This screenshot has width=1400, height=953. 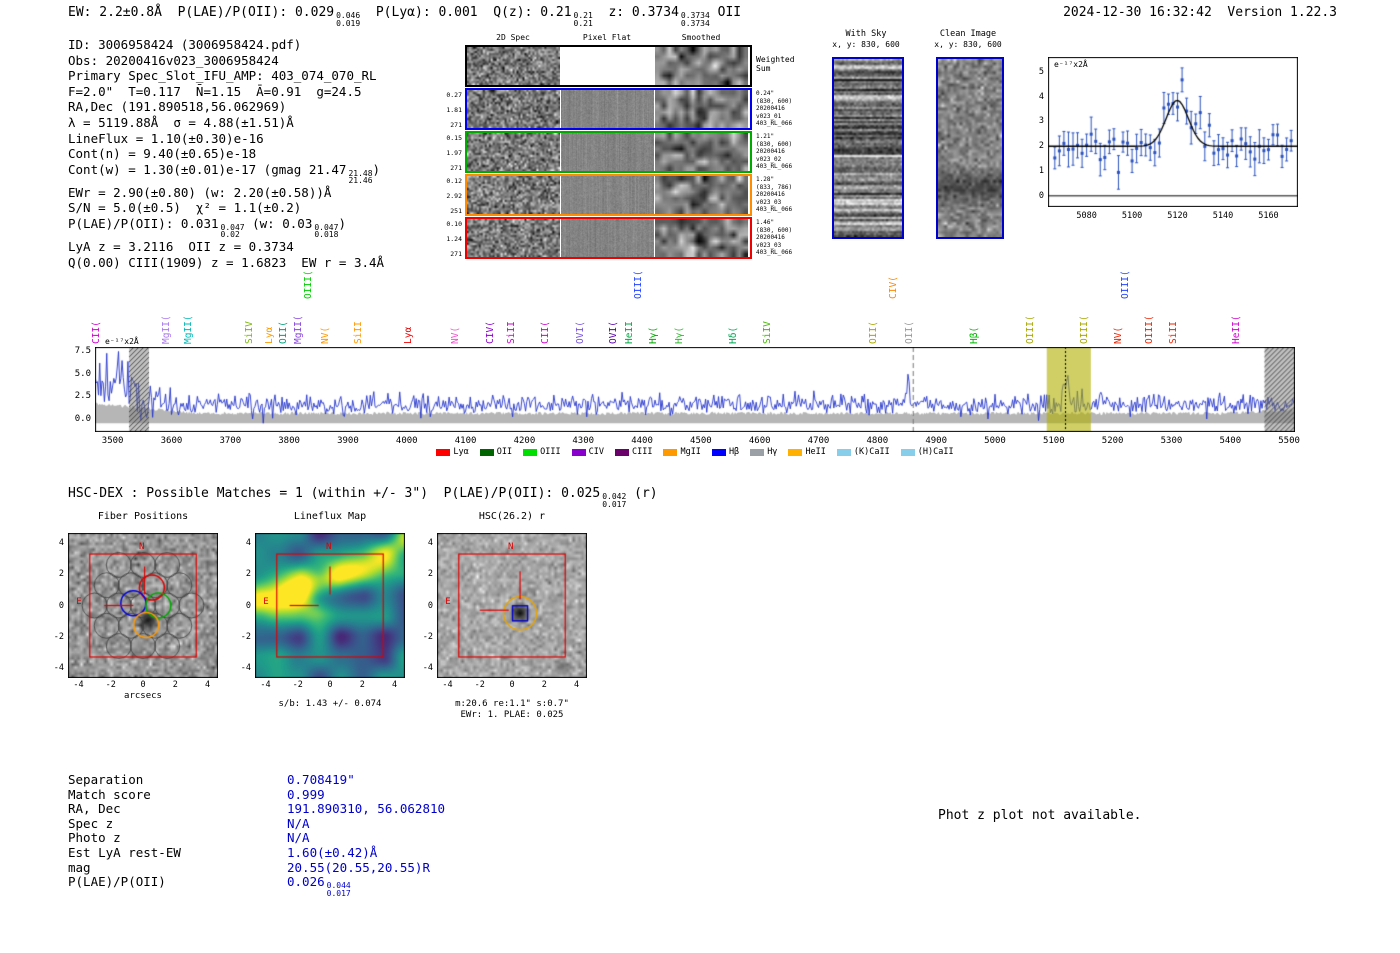 What do you see at coordinates (58, 667) in the screenshot?
I see `fiber-positions-y-tick: -4` at bounding box center [58, 667].